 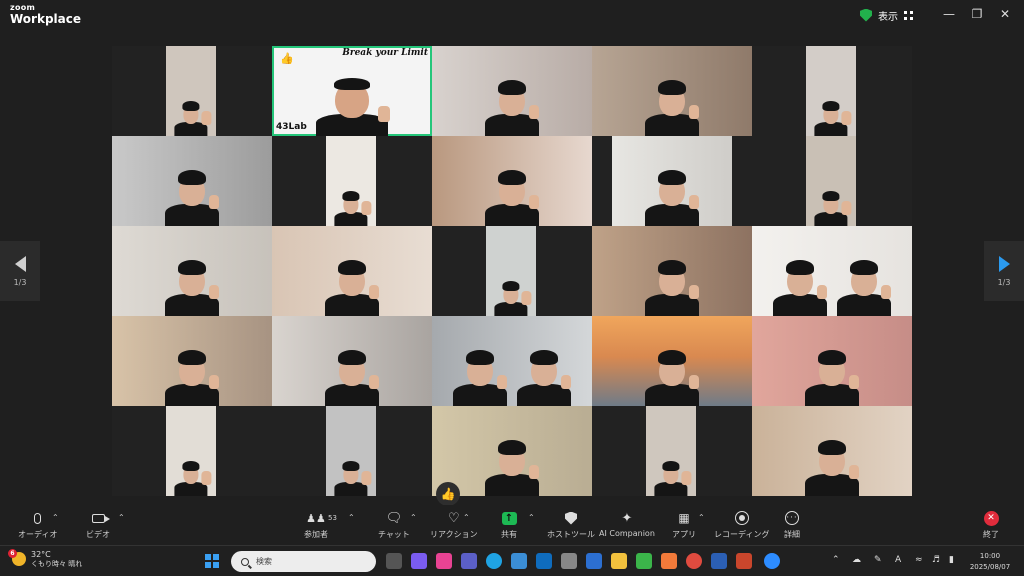 I want to click on share-button: ↑ 共有, so click(x=509, y=525).